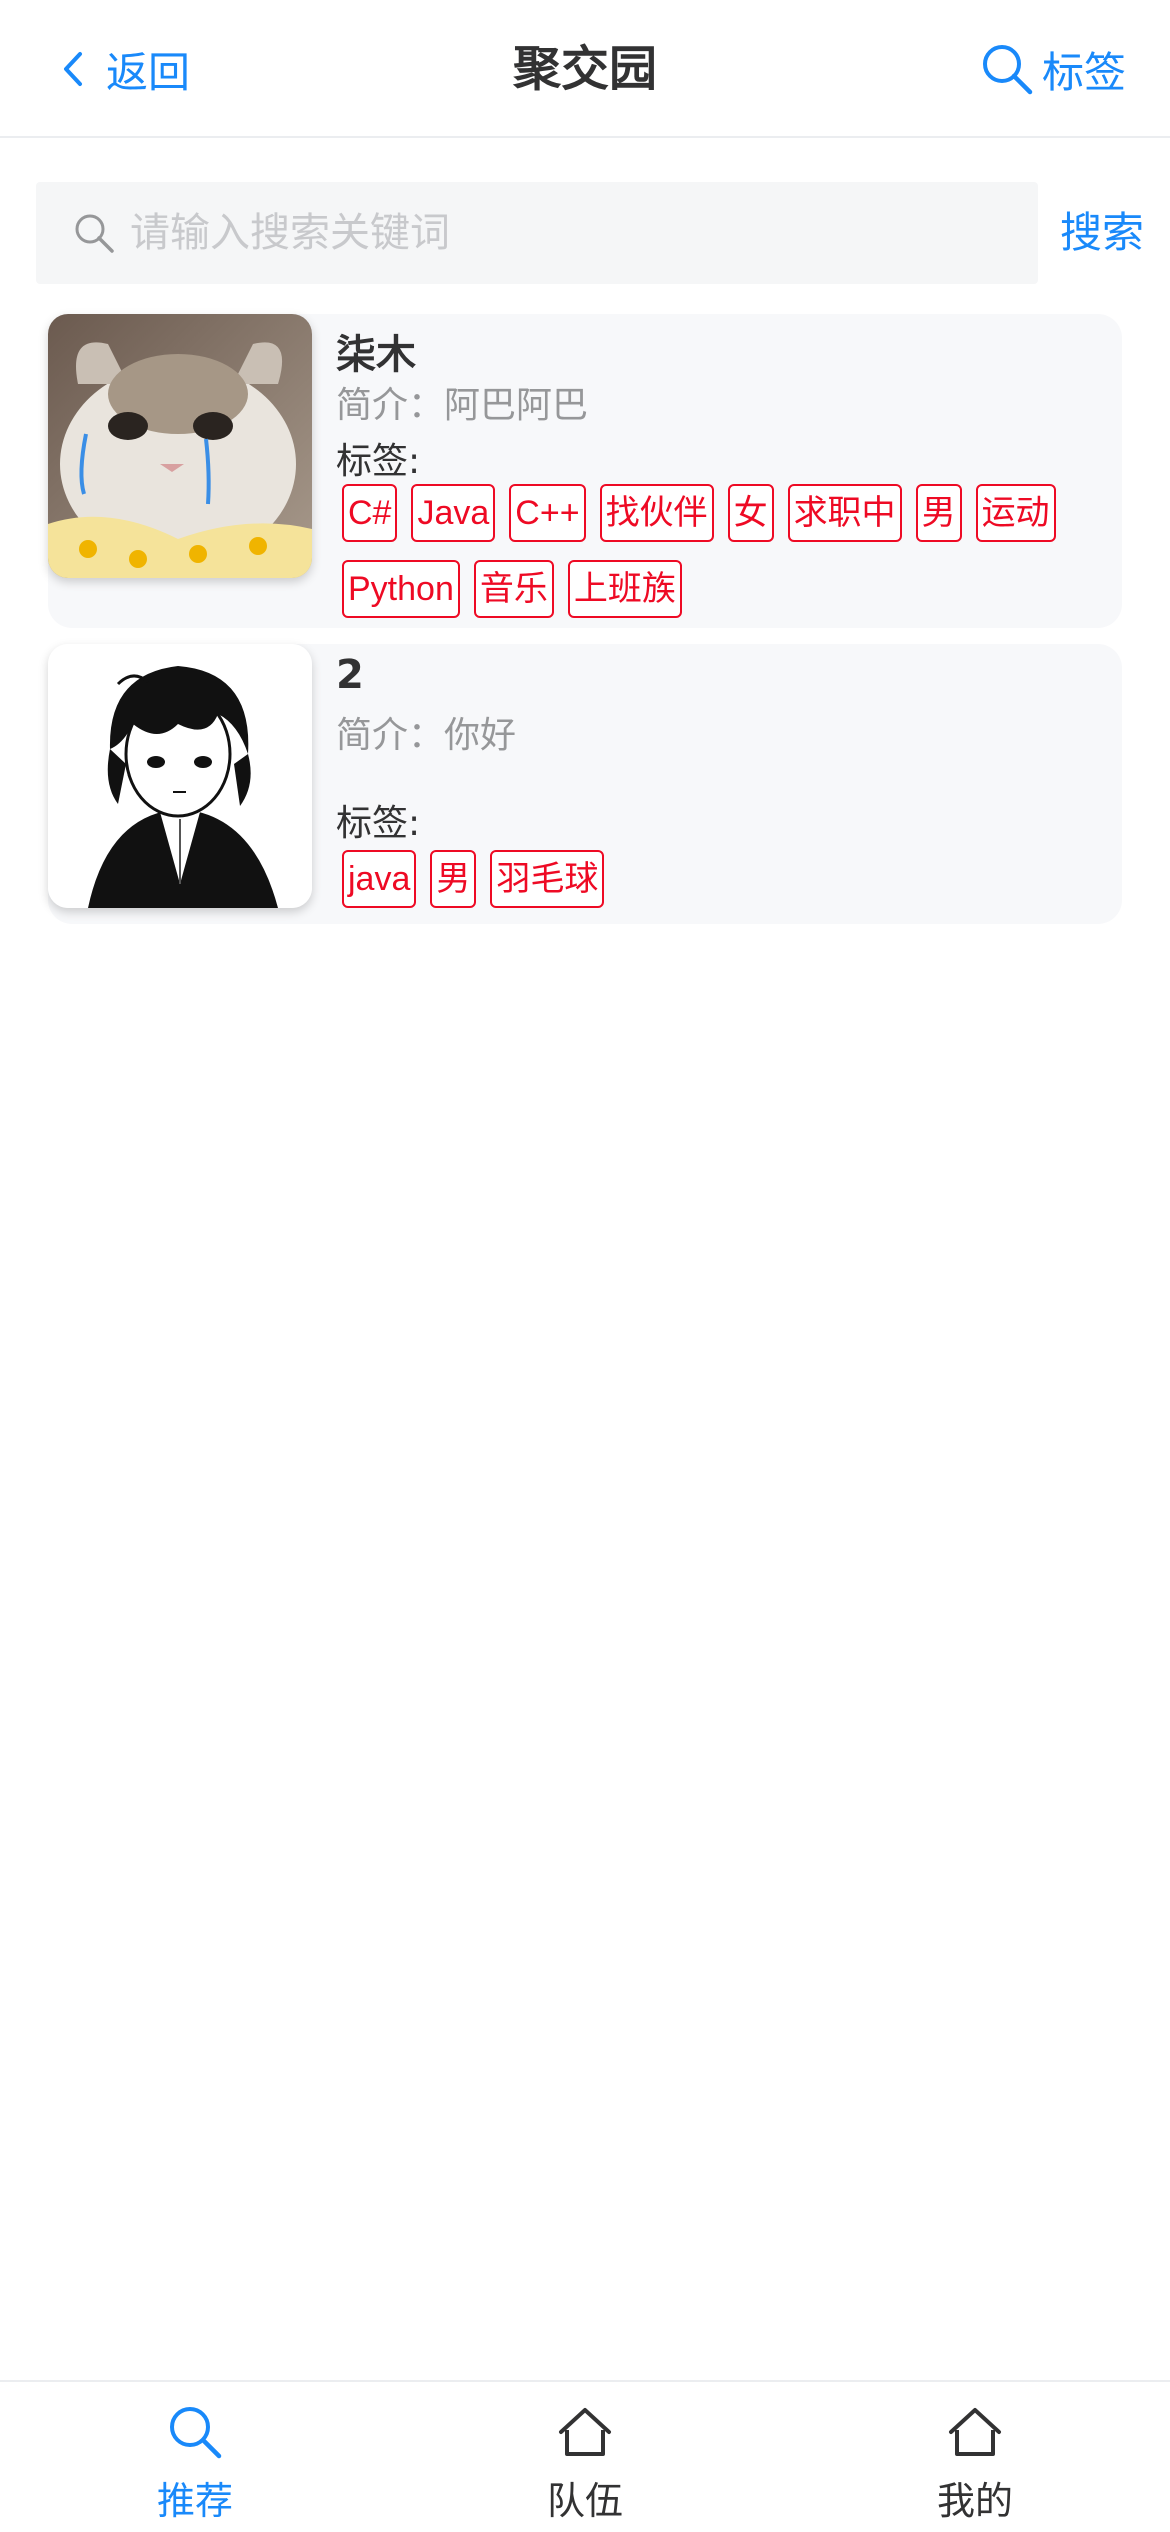 The height and width of the screenshot is (2532, 1170). Describe the element at coordinates (975, 2457) in the screenshot. I see `tab-mine: 我的` at that location.